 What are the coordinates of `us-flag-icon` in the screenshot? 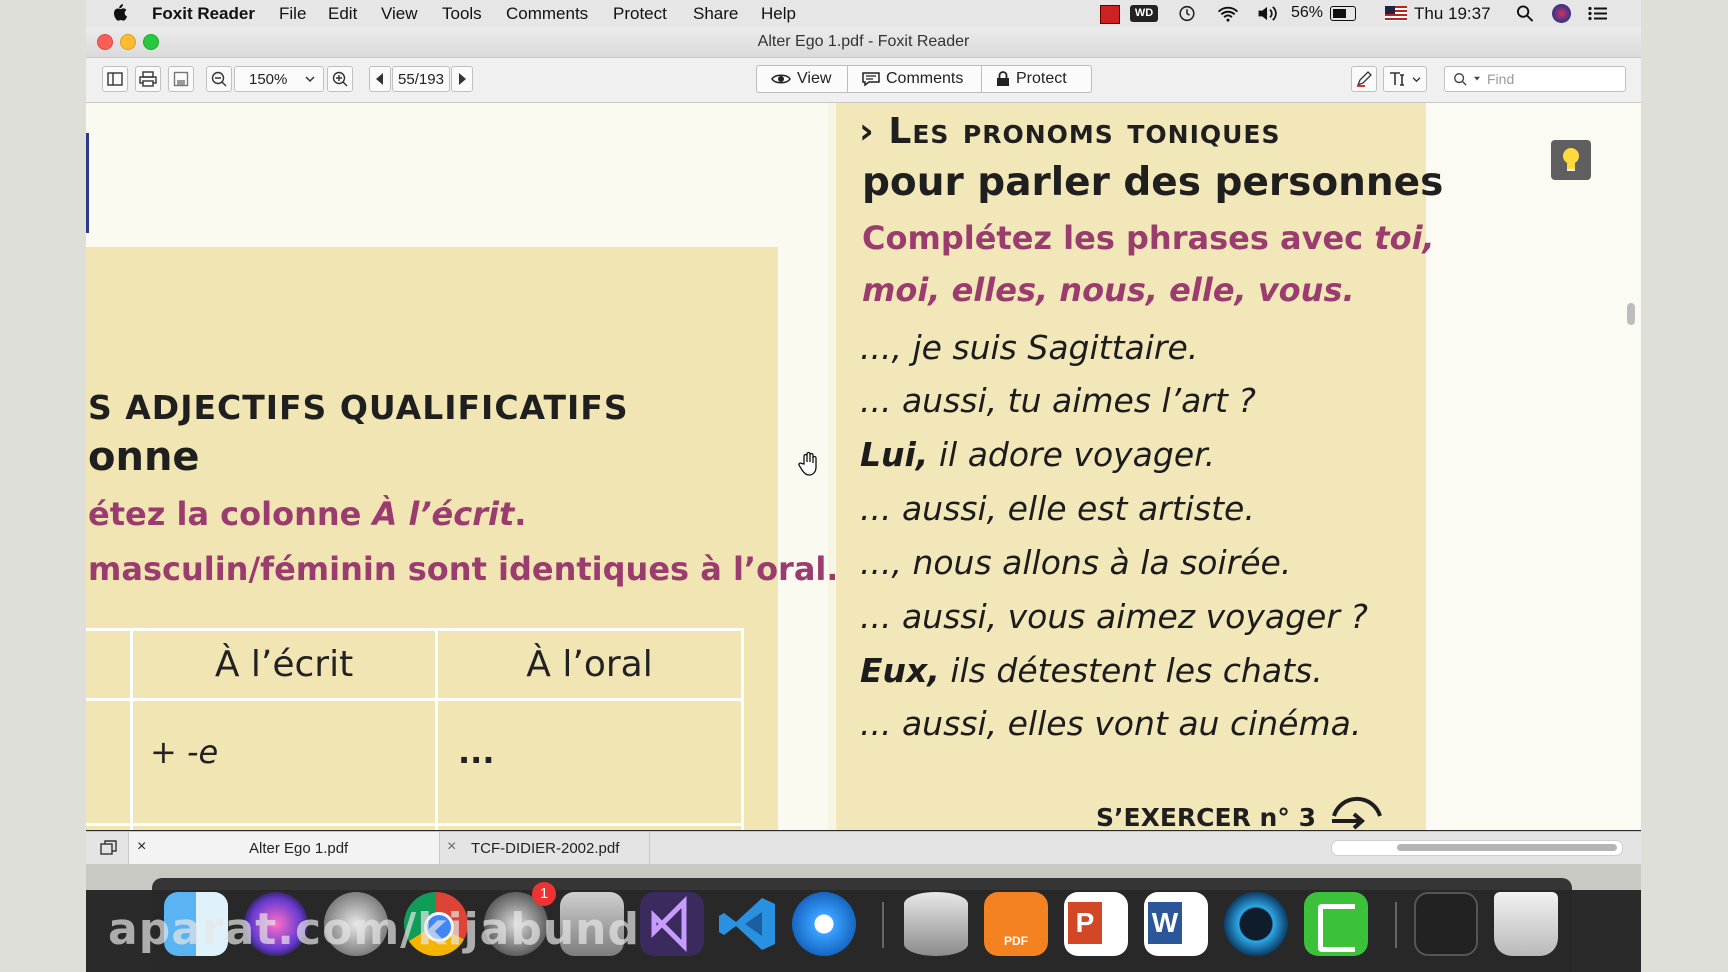 It's located at (1396, 13).